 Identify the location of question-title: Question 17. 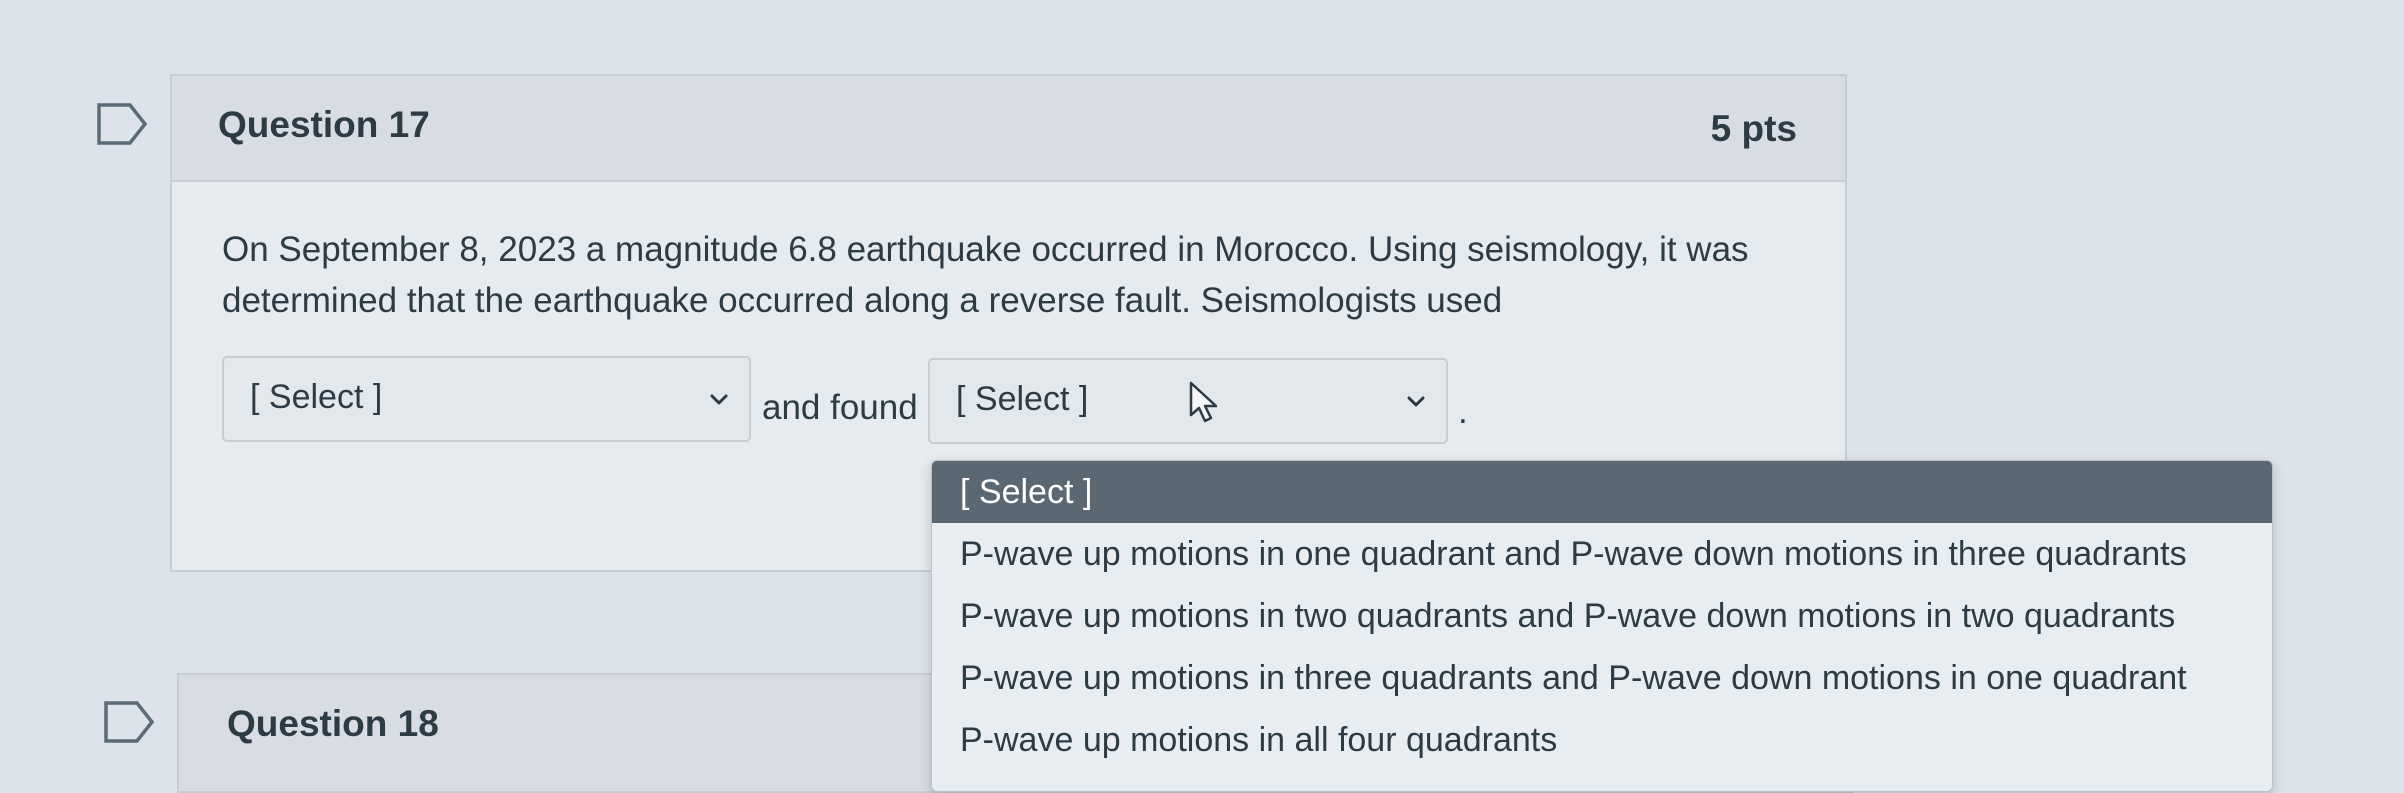
(324, 124).